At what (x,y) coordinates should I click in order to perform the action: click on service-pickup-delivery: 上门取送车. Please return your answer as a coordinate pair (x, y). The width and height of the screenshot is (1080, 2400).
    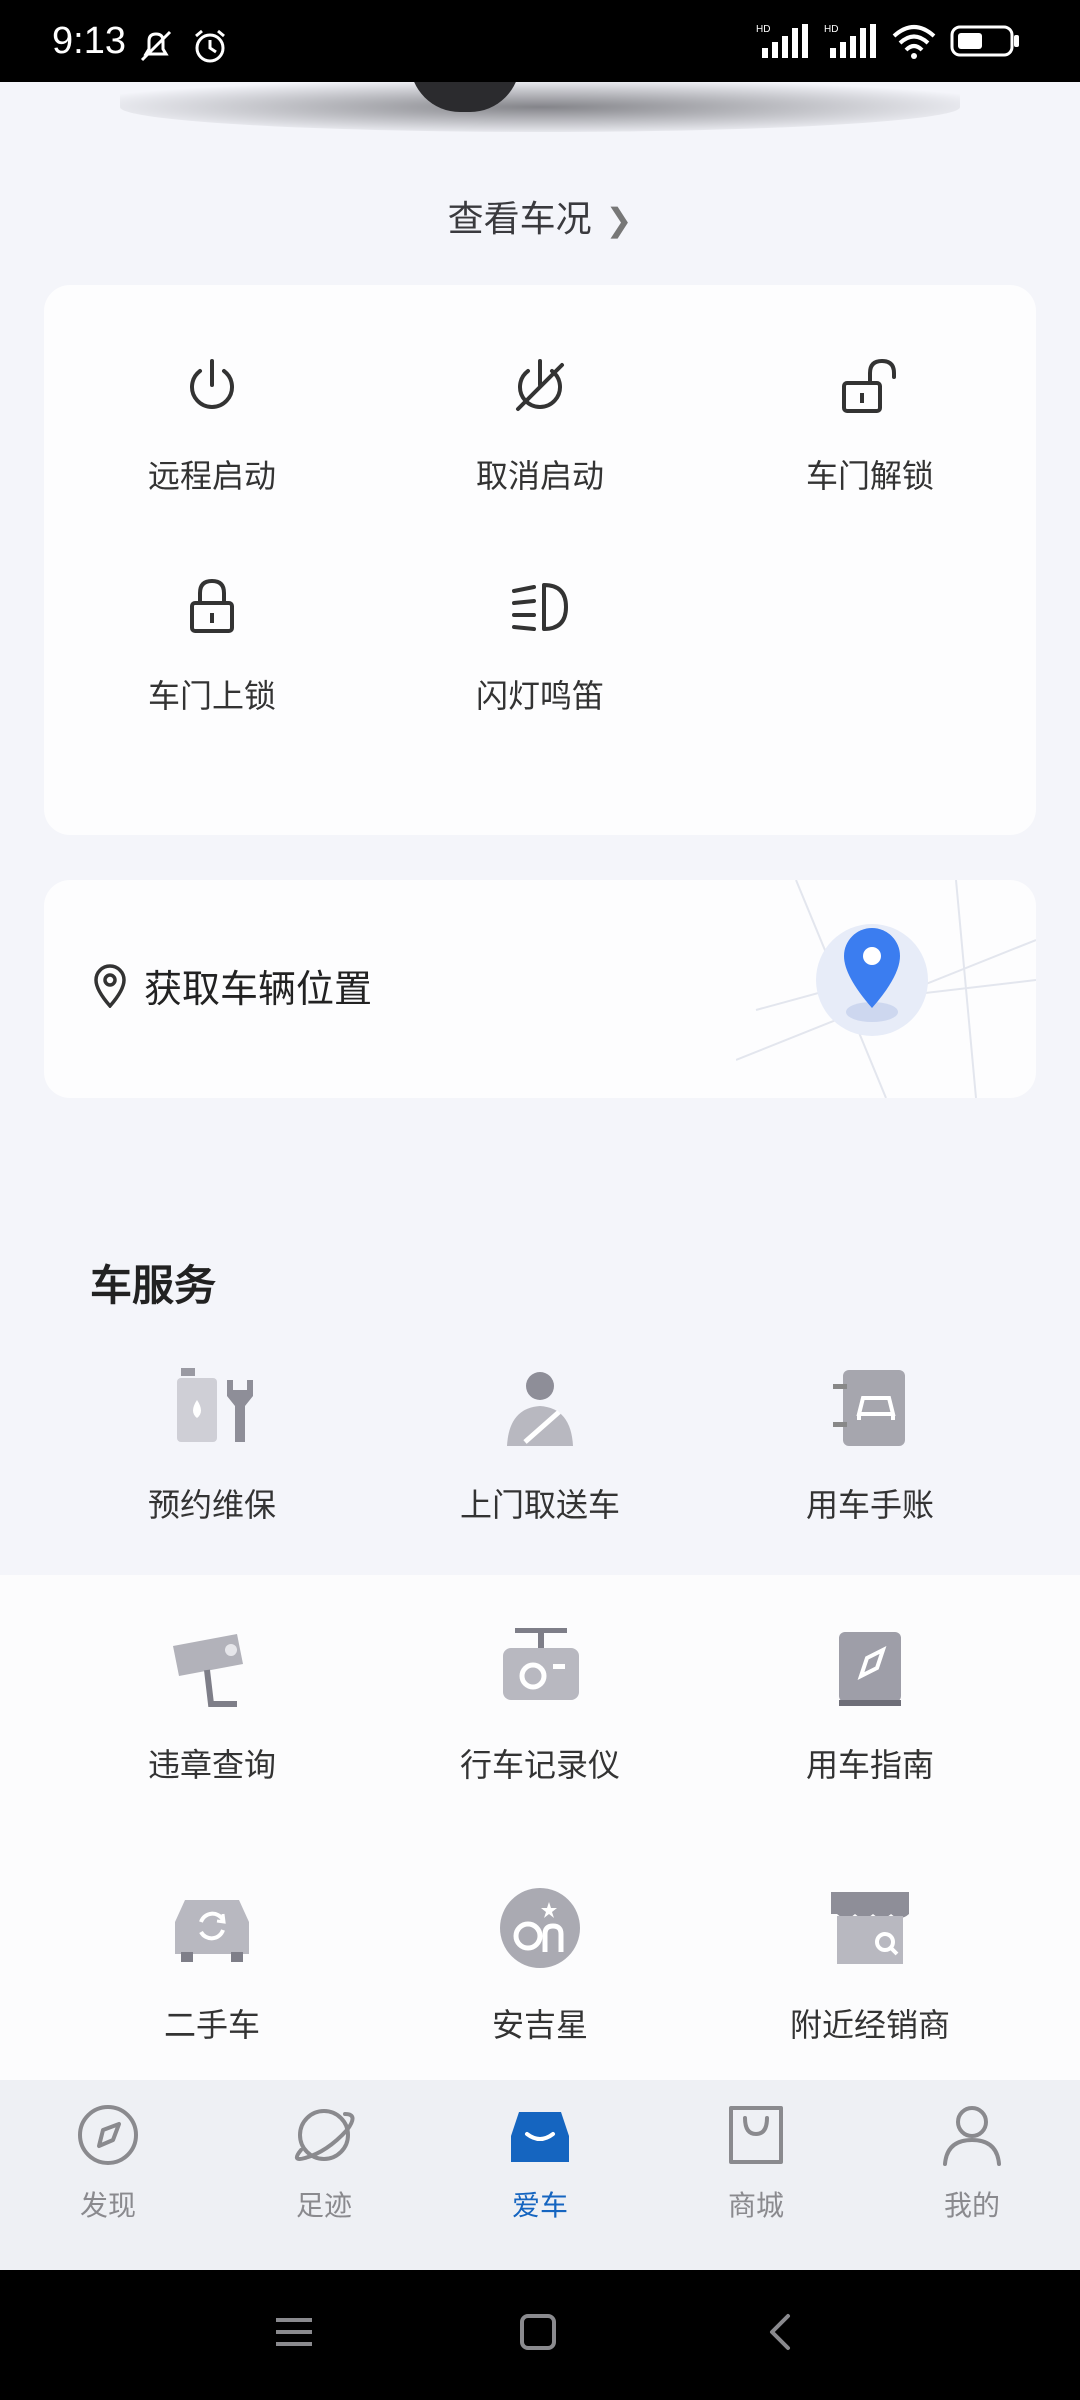
    Looking at the image, I should click on (540, 1443).